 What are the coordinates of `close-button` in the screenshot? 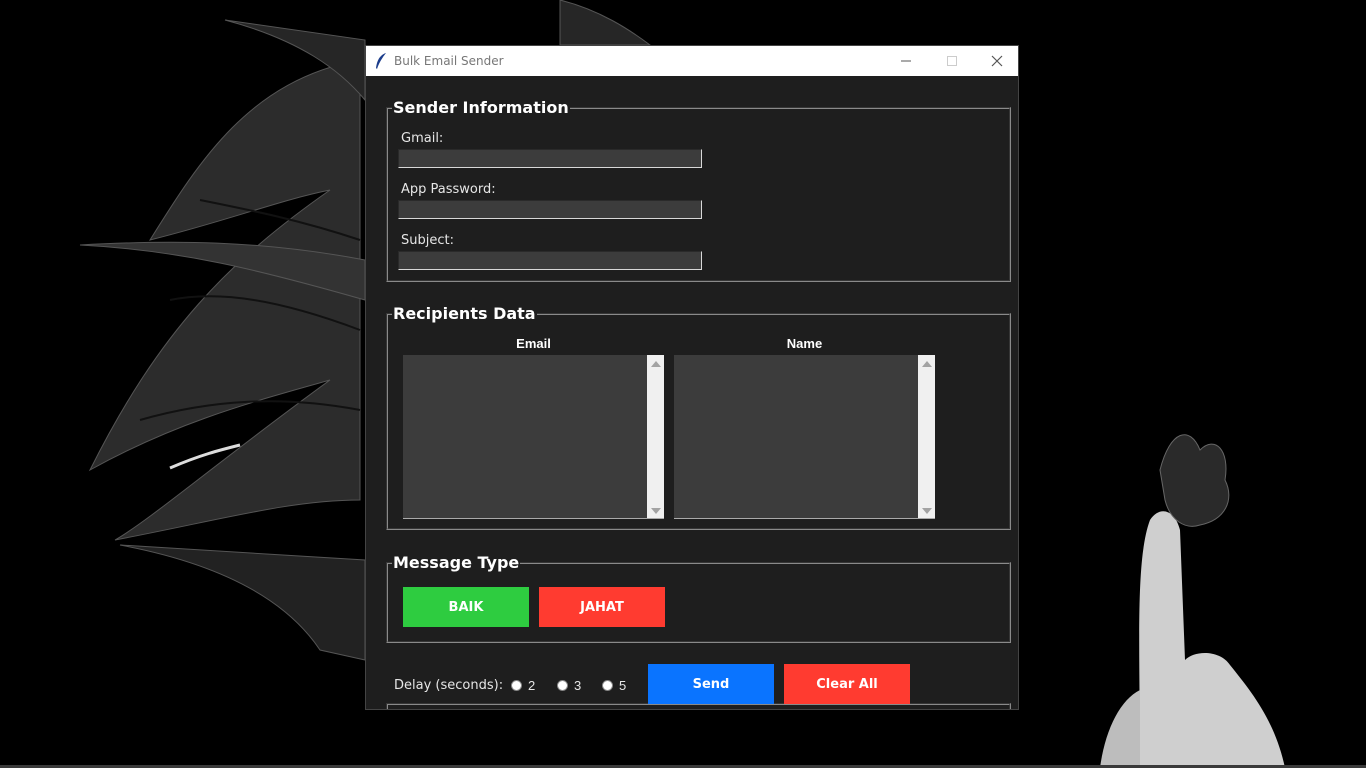 It's located at (996, 61).